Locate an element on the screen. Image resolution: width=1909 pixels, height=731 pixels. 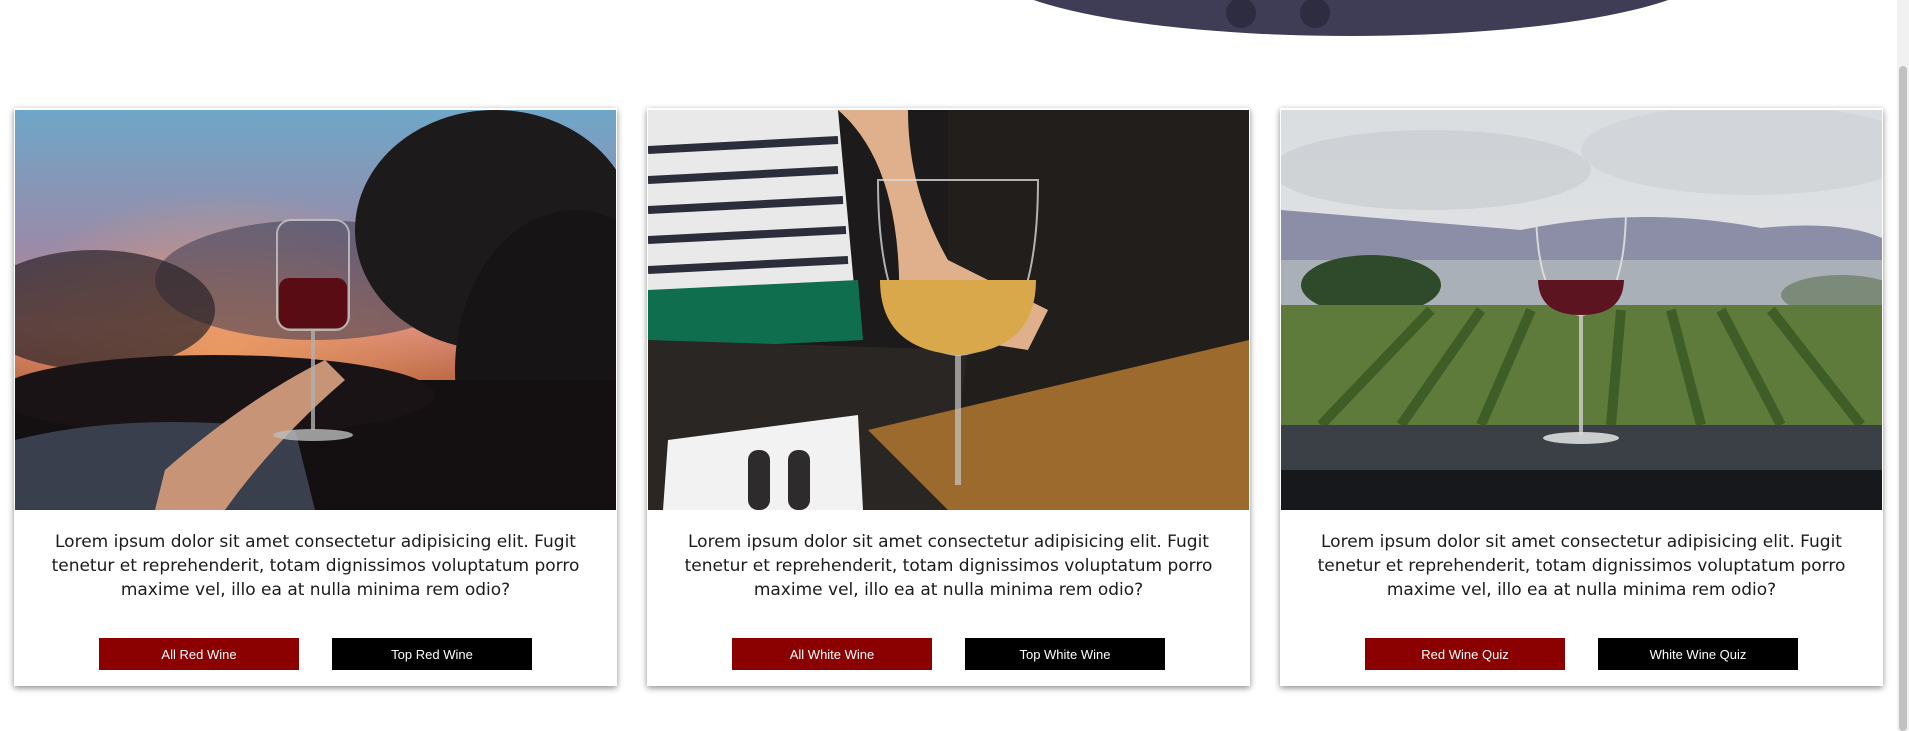
top-banner is located at coordinates (1351, 18).